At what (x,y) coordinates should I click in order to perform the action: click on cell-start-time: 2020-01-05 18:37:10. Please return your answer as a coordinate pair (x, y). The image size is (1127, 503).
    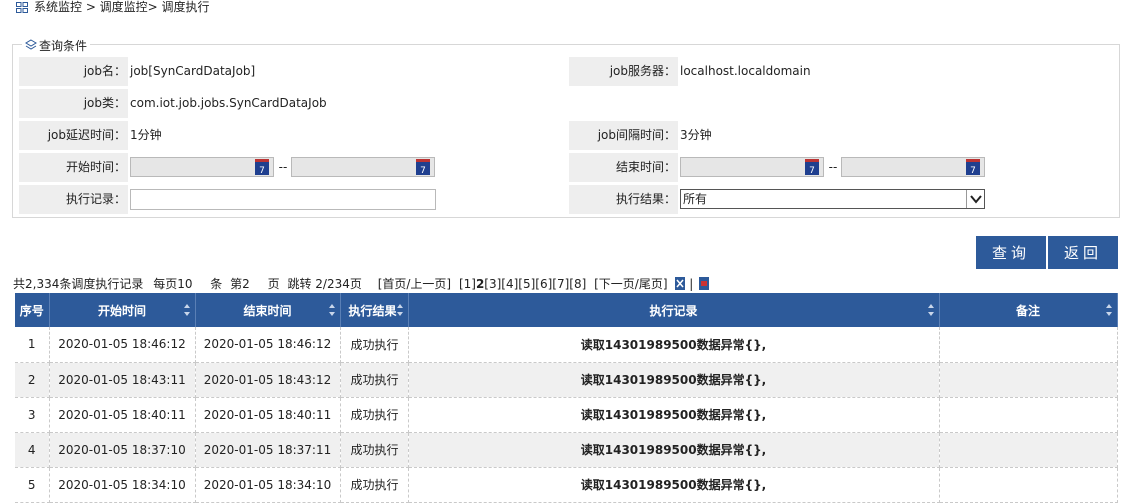
    Looking at the image, I should click on (122, 450).